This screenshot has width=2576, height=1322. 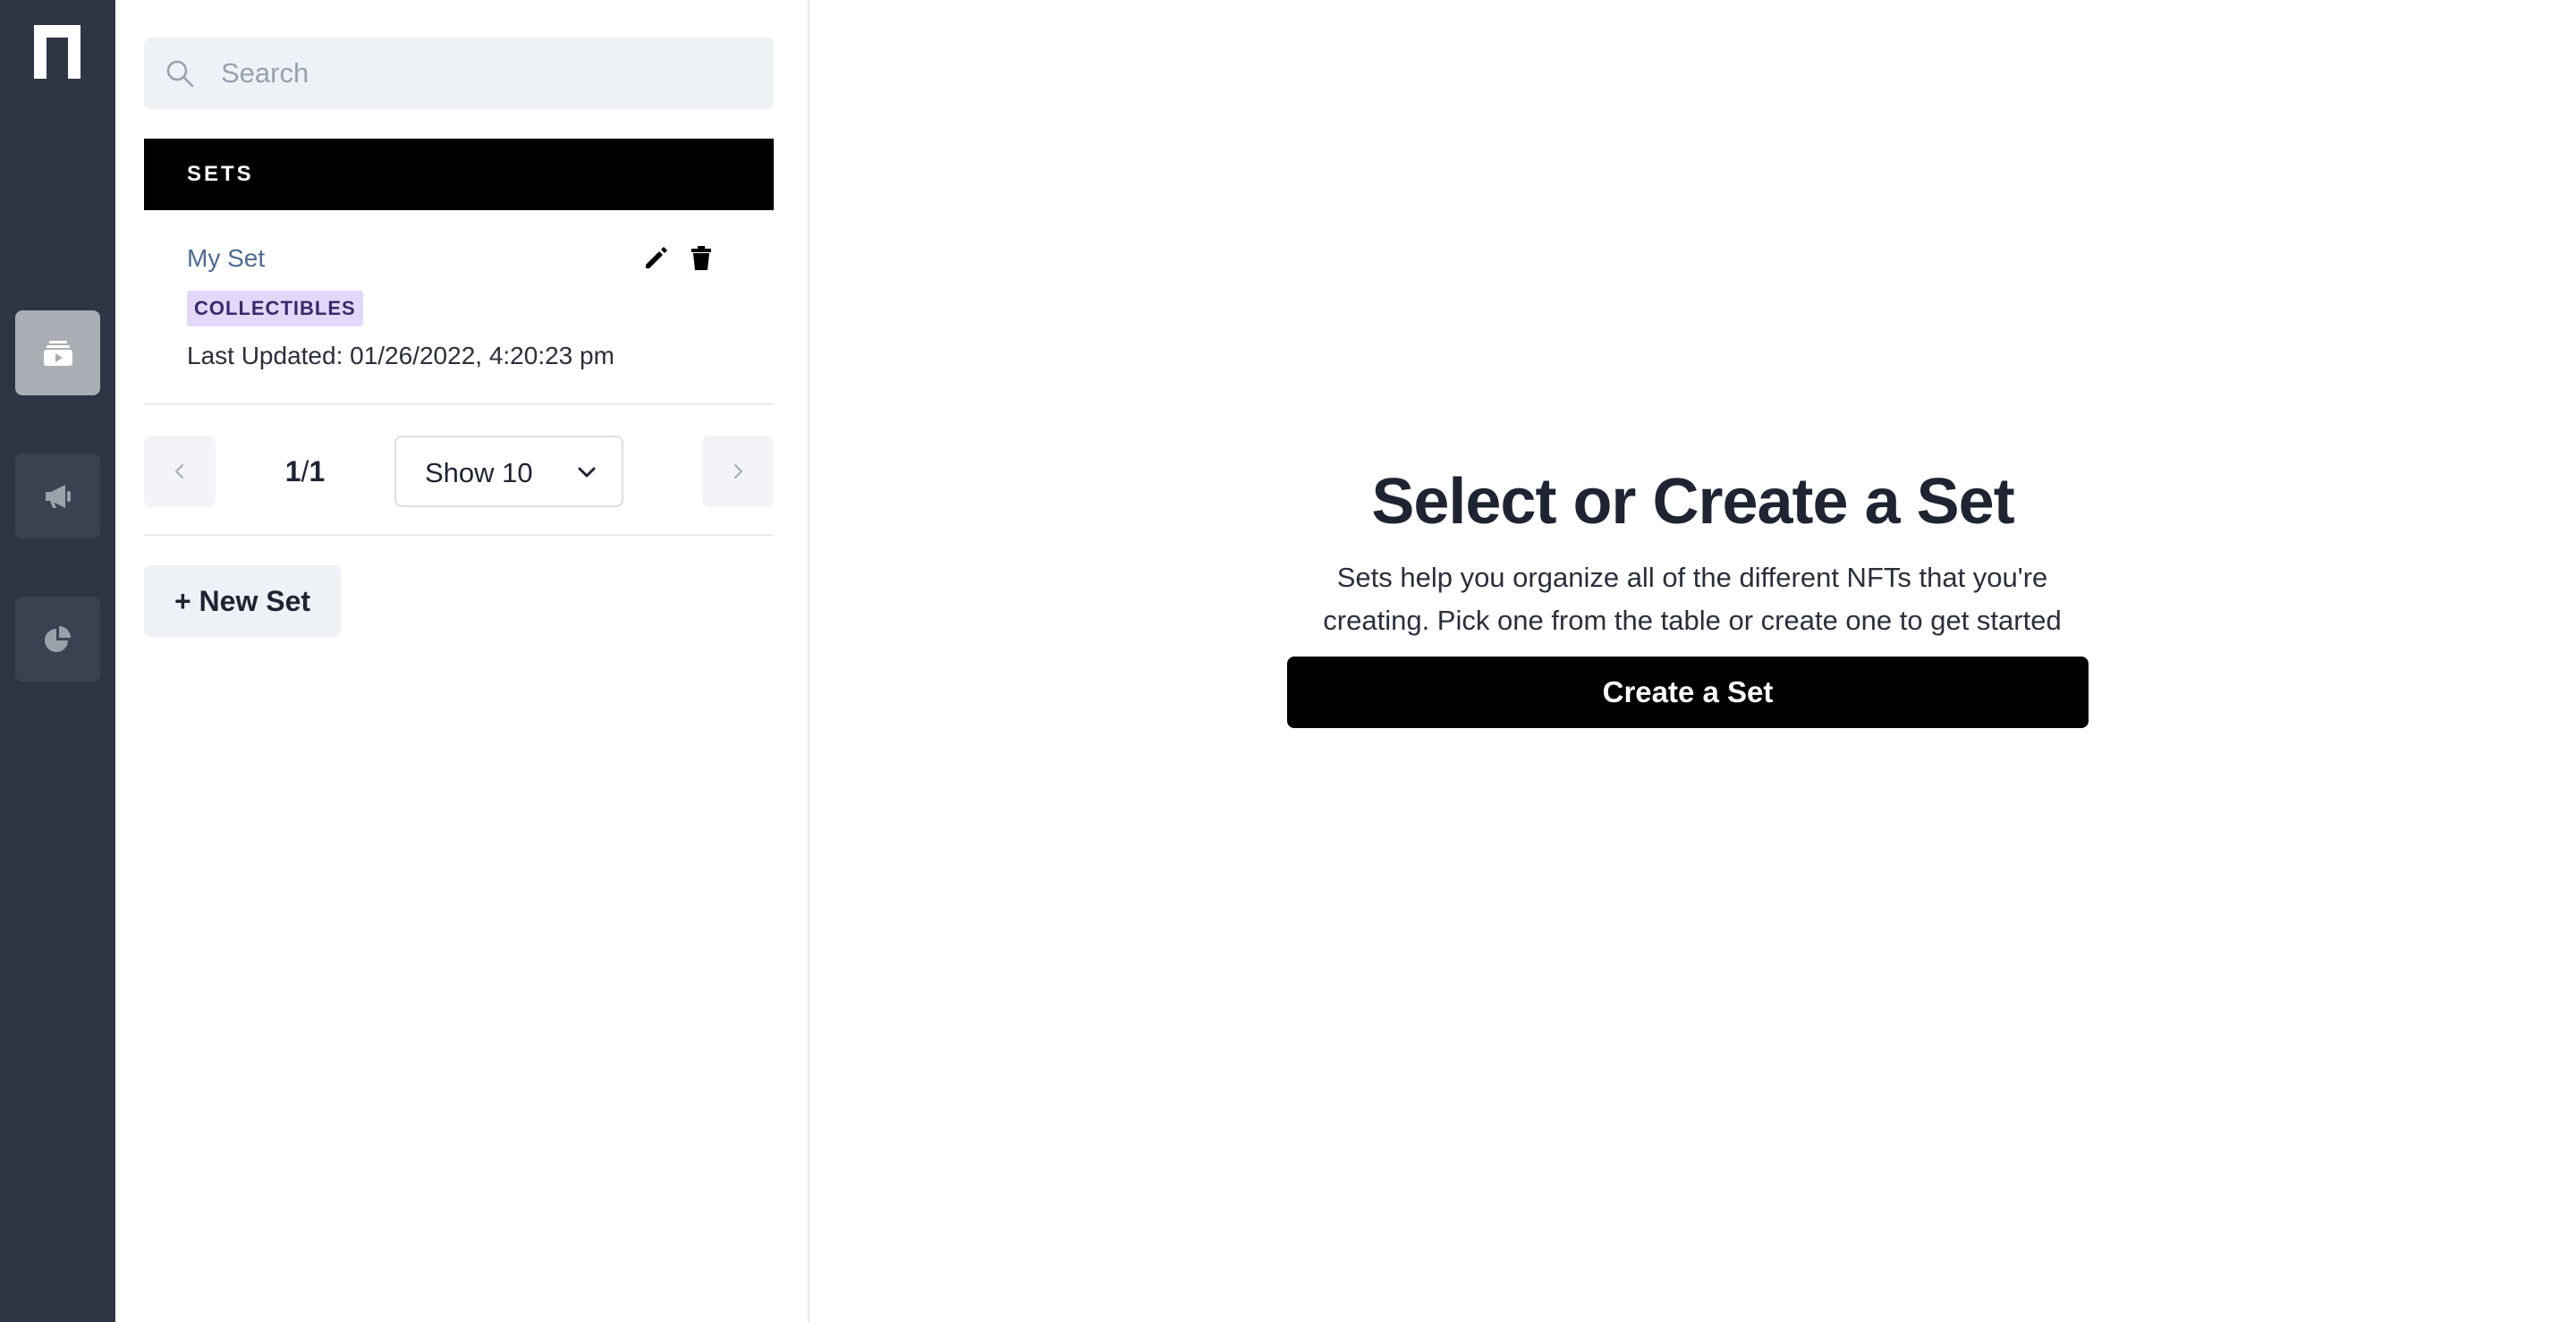 What do you see at coordinates (226, 258) in the screenshot?
I see `set-name-link: My Set` at bounding box center [226, 258].